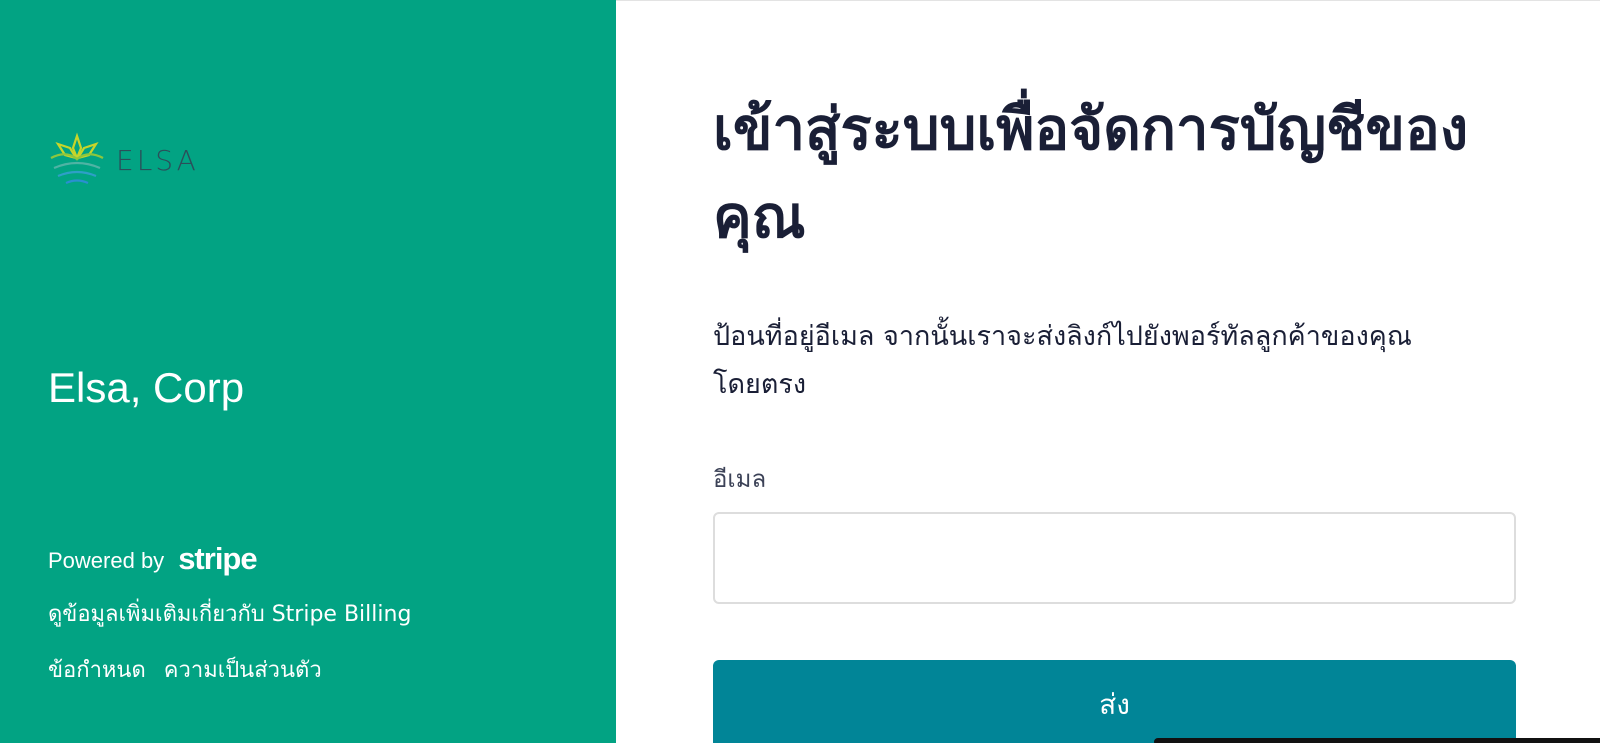 This screenshot has height=743, width=1600. I want to click on stripe-logo: stripe, so click(217, 559).